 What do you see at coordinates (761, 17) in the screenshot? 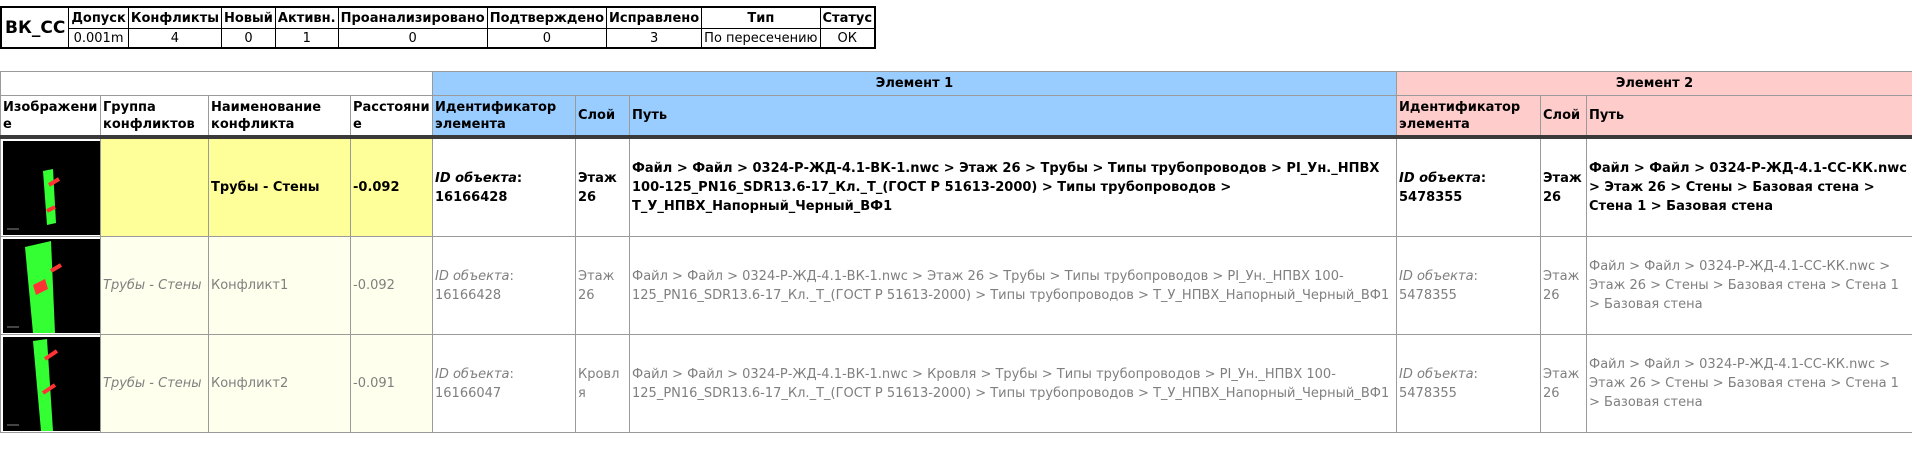
I see `summary-header-type: Тип` at bounding box center [761, 17].